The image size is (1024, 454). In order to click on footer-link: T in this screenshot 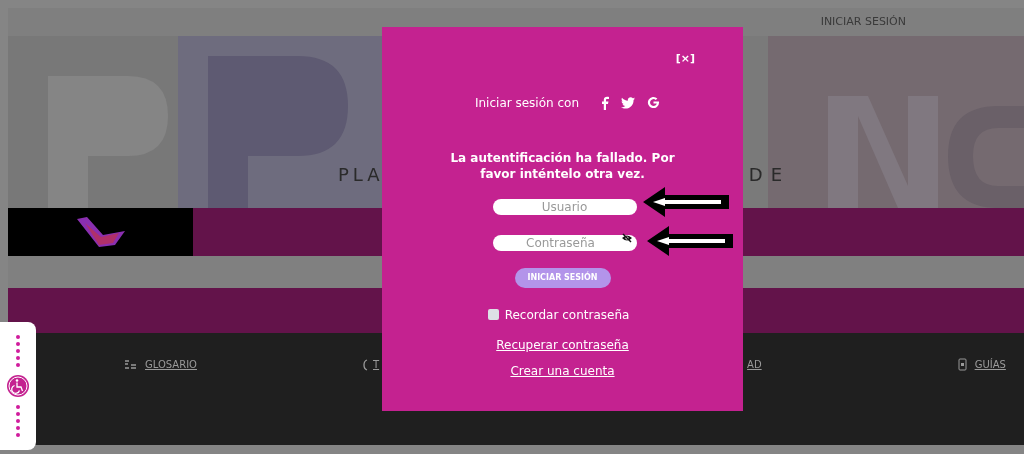, I will do `click(371, 364)`.